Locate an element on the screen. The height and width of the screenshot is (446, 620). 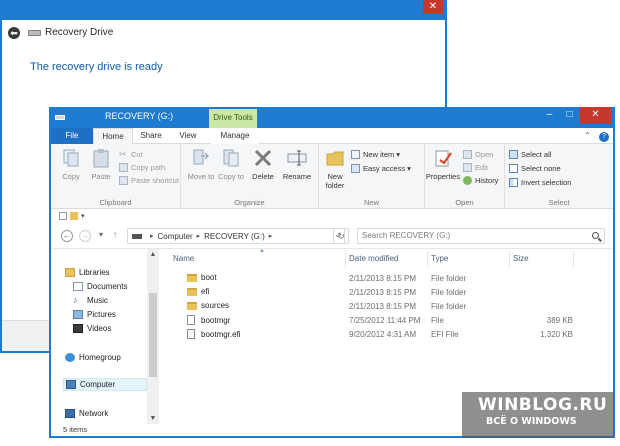
computer-icon is located at coordinates (71, 384).